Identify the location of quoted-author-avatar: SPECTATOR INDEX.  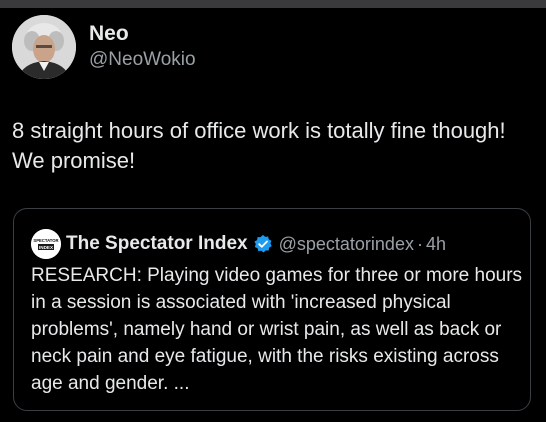
(46, 244).